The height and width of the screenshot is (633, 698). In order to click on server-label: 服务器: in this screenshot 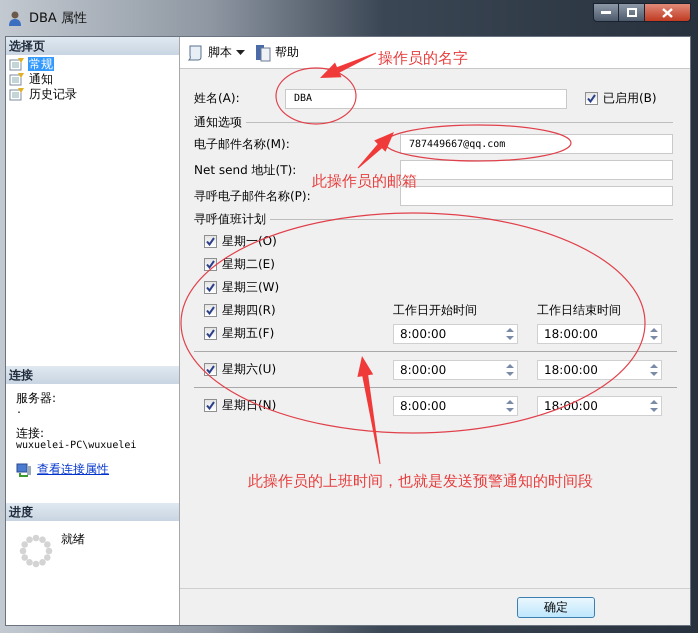, I will do `click(37, 398)`.